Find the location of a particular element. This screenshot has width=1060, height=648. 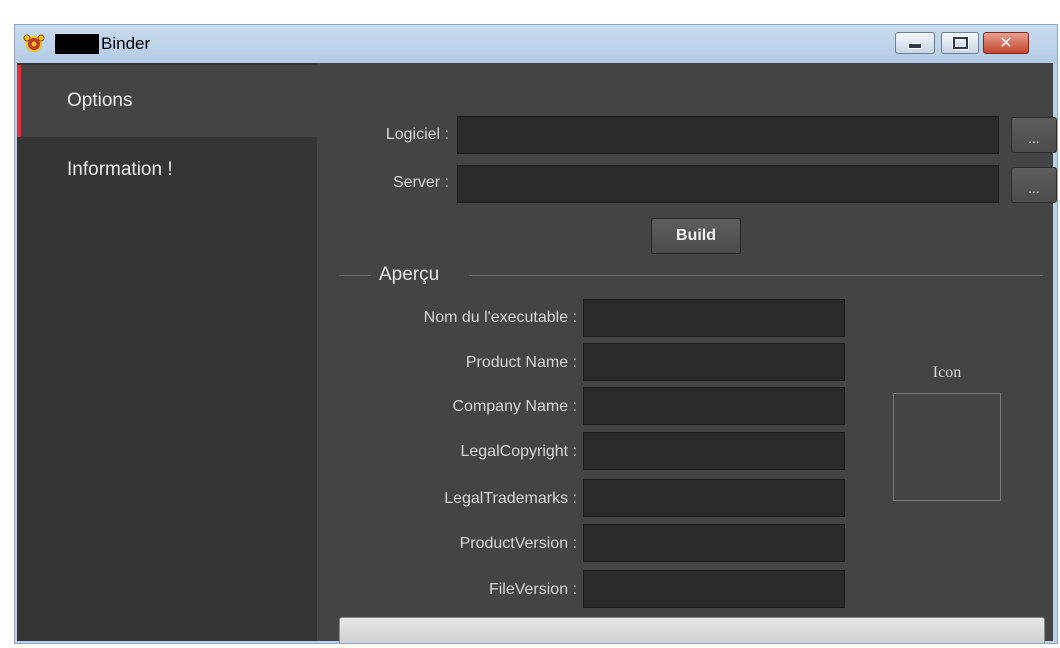

company-name-label: Company Name : is located at coordinates (515, 406).